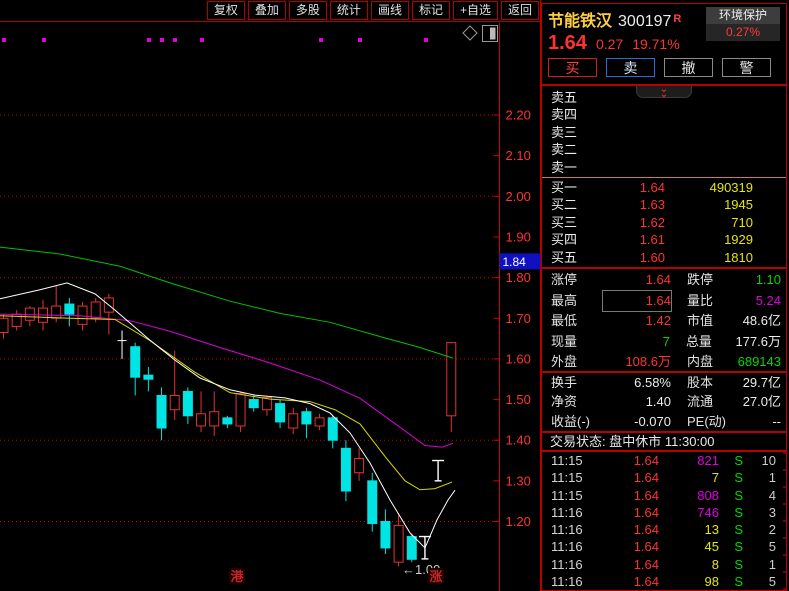  I want to click on price-axis-label: 1.70, so click(518, 318).